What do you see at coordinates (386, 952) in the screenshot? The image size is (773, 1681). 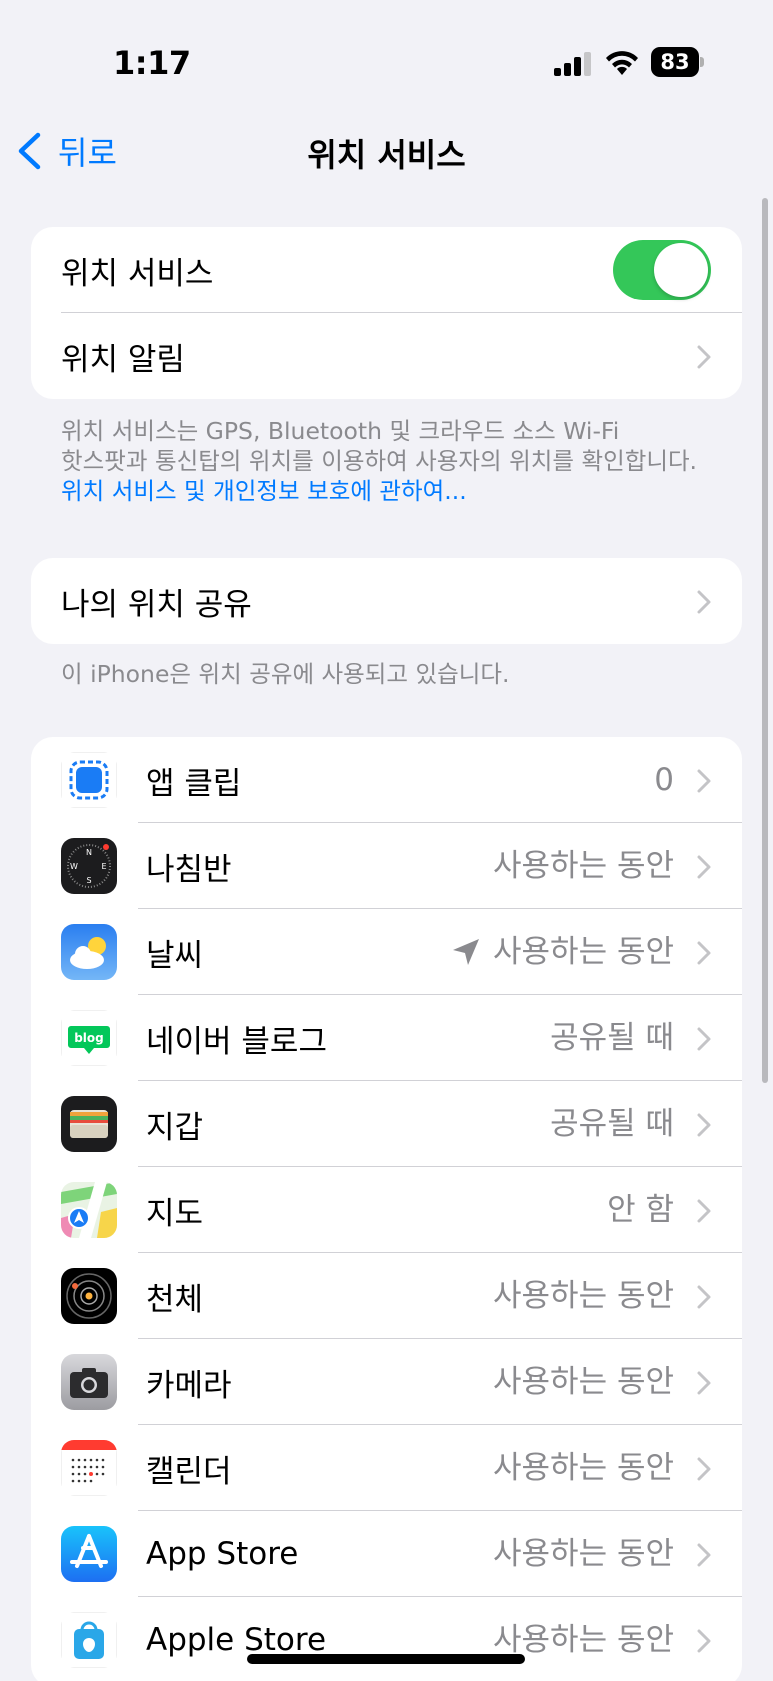 I see `app-row: 날씨 사용하는 동안` at bounding box center [386, 952].